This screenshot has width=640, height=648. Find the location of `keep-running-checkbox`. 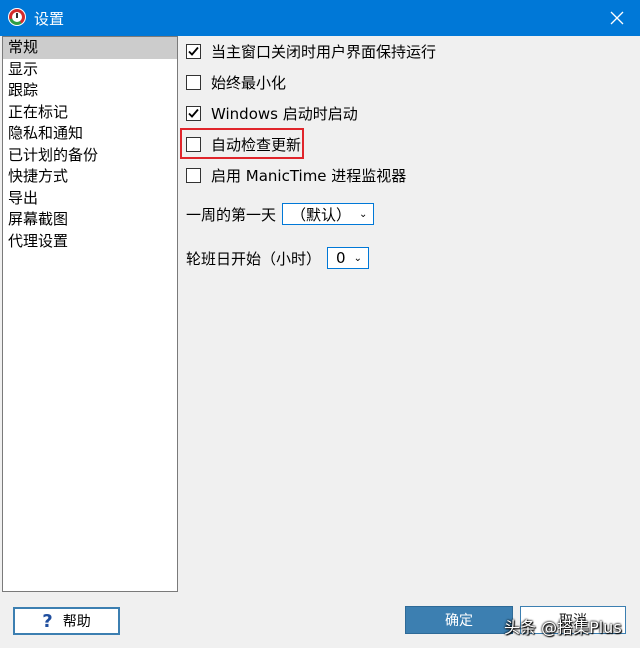

keep-running-checkbox is located at coordinates (193, 51).